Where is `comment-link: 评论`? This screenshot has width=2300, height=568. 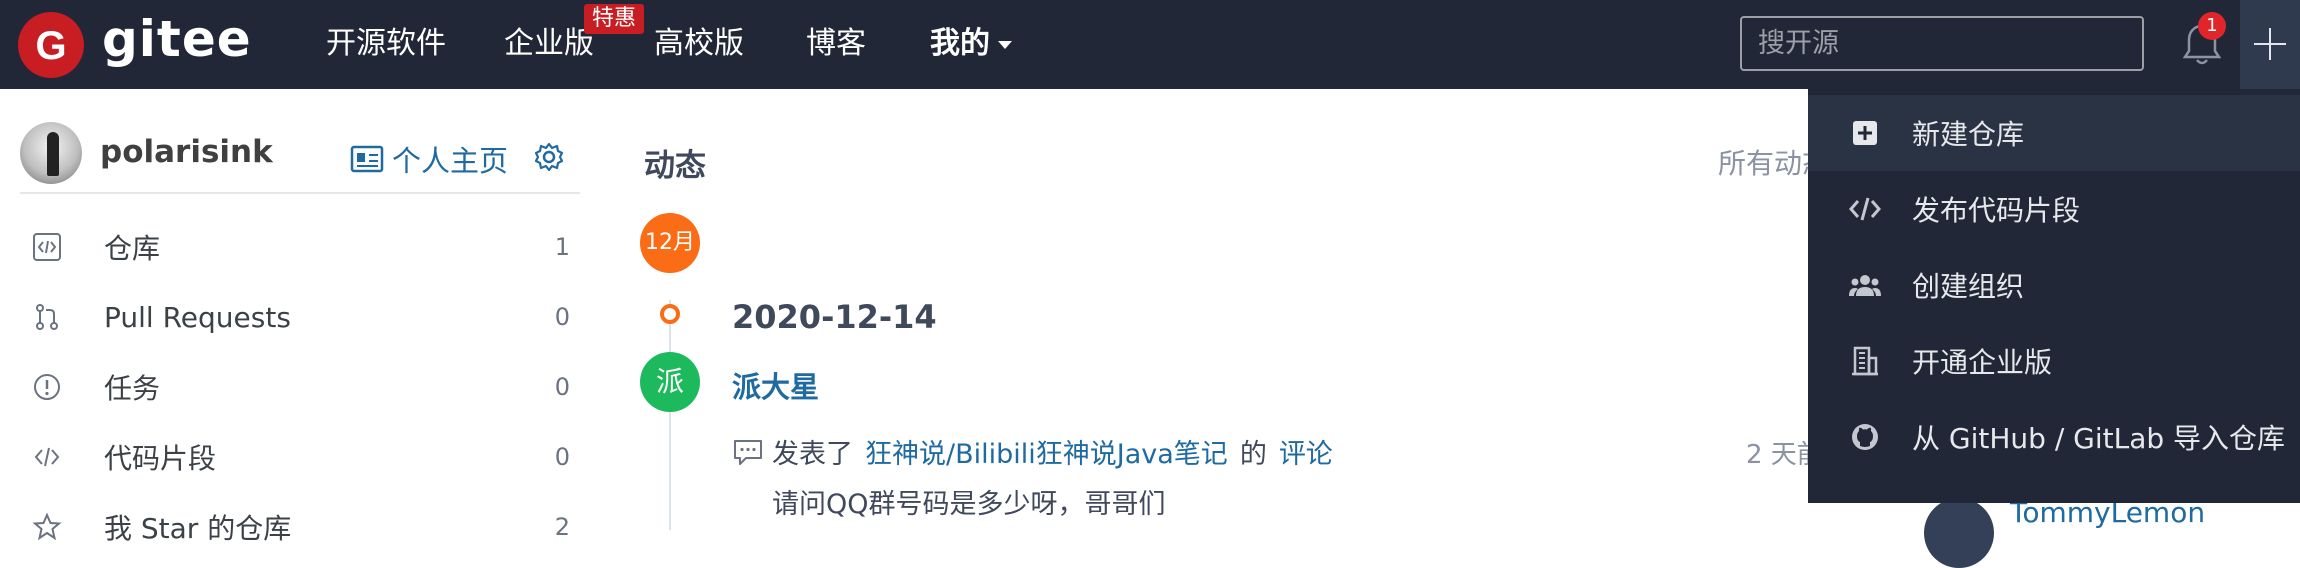 comment-link: 评论 is located at coordinates (1306, 451).